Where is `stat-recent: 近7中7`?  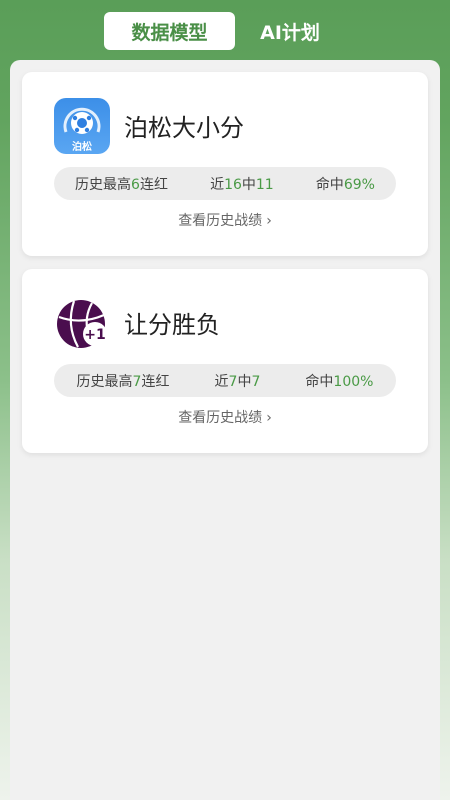
stat-recent: 近7中7 is located at coordinates (237, 381).